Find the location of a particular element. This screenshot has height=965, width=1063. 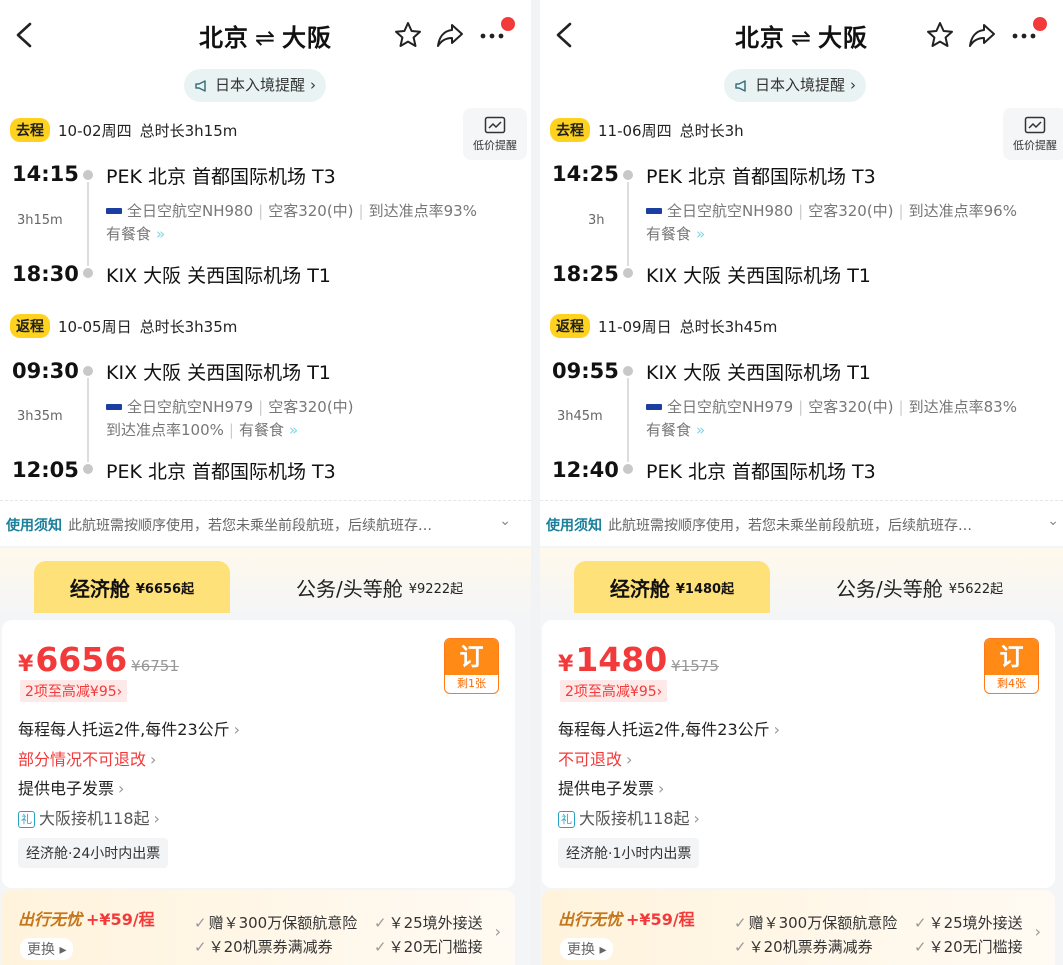

tab-business: 公务/头等舱 ¥9222起 is located at coordinates (379, 587).